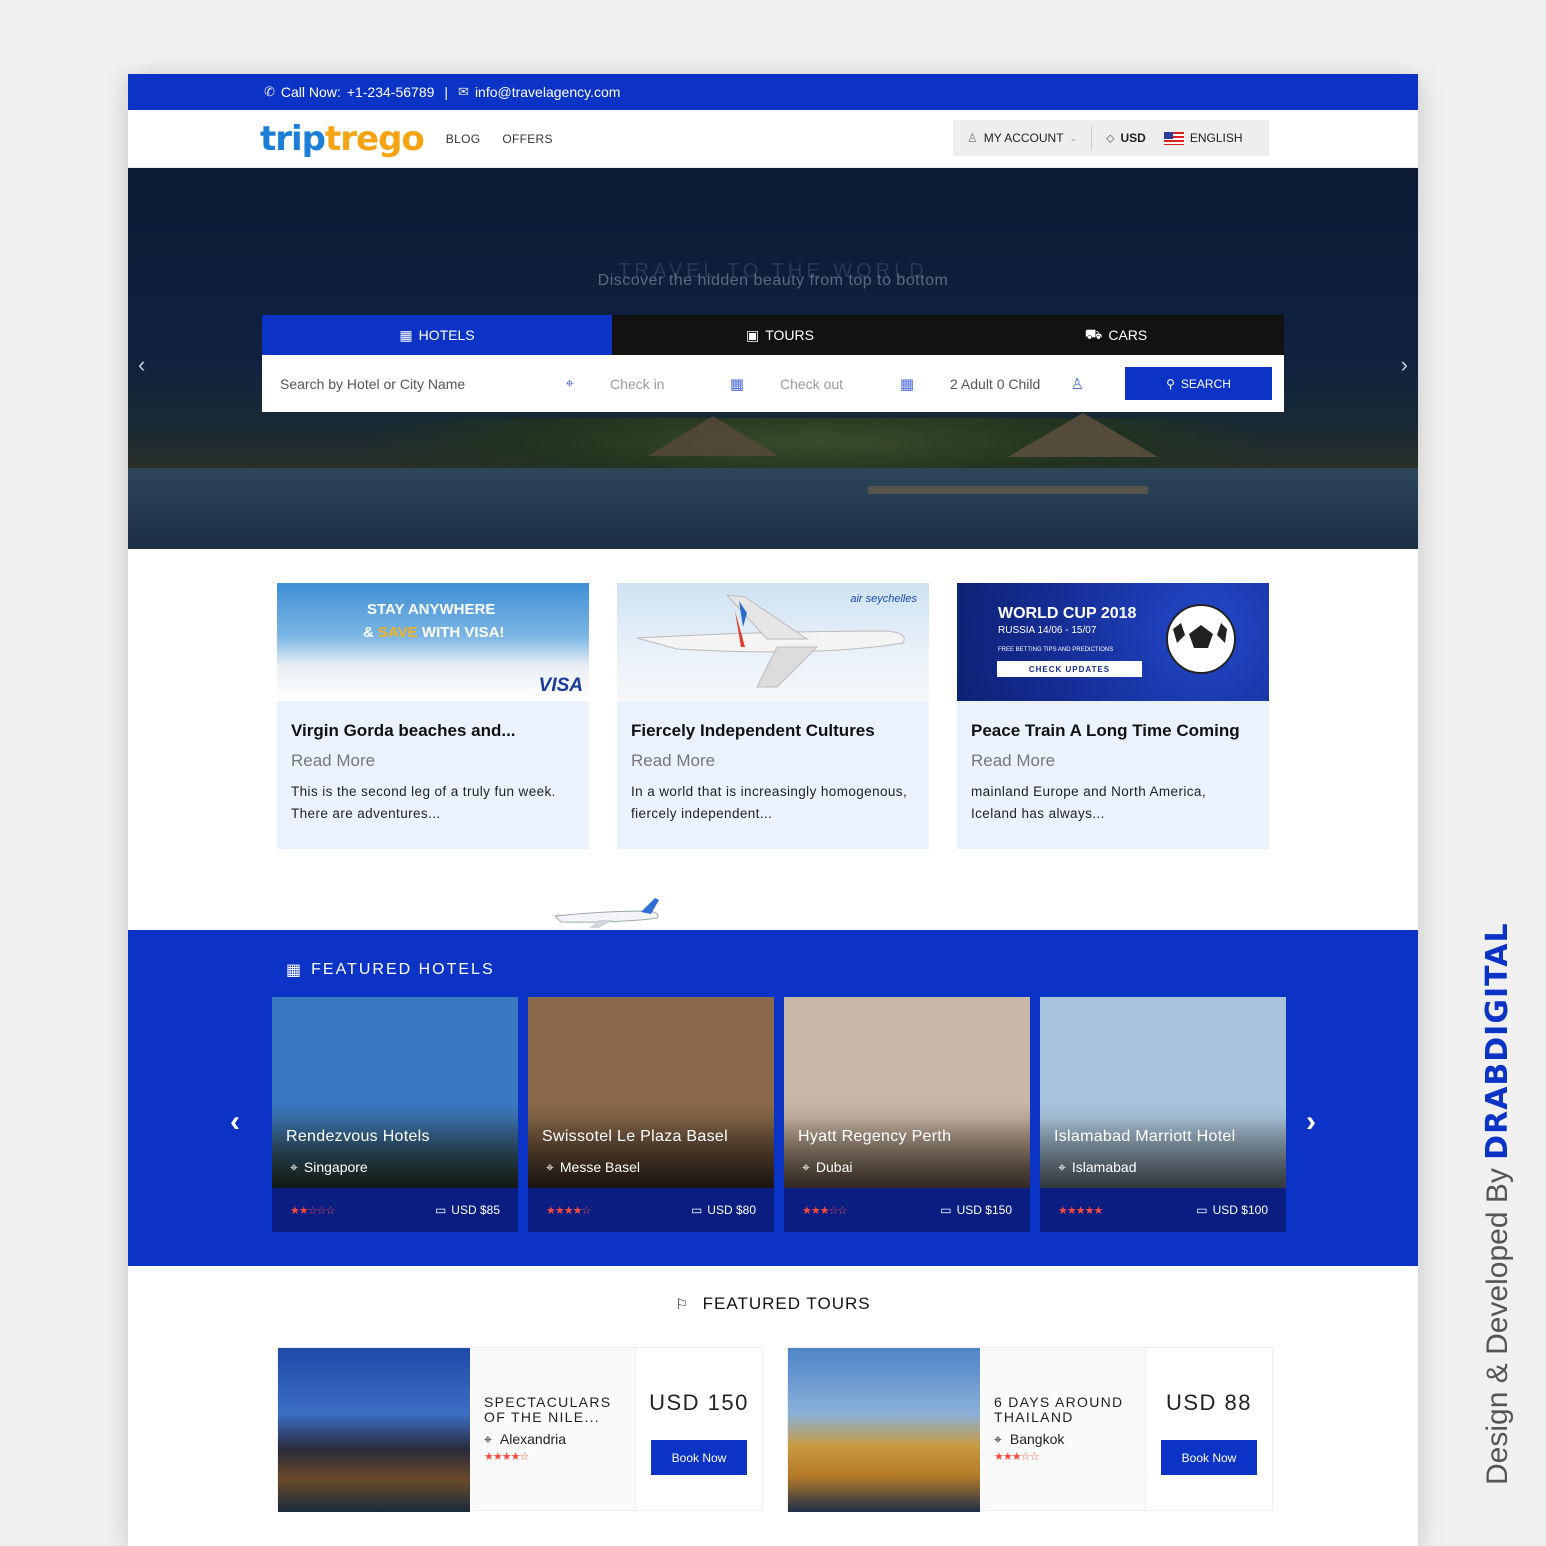  What do you see at coordinates (1128, 335) in the screenshot?
I see `tab-cars-label: CARS` at bounding box center [1128, 335].